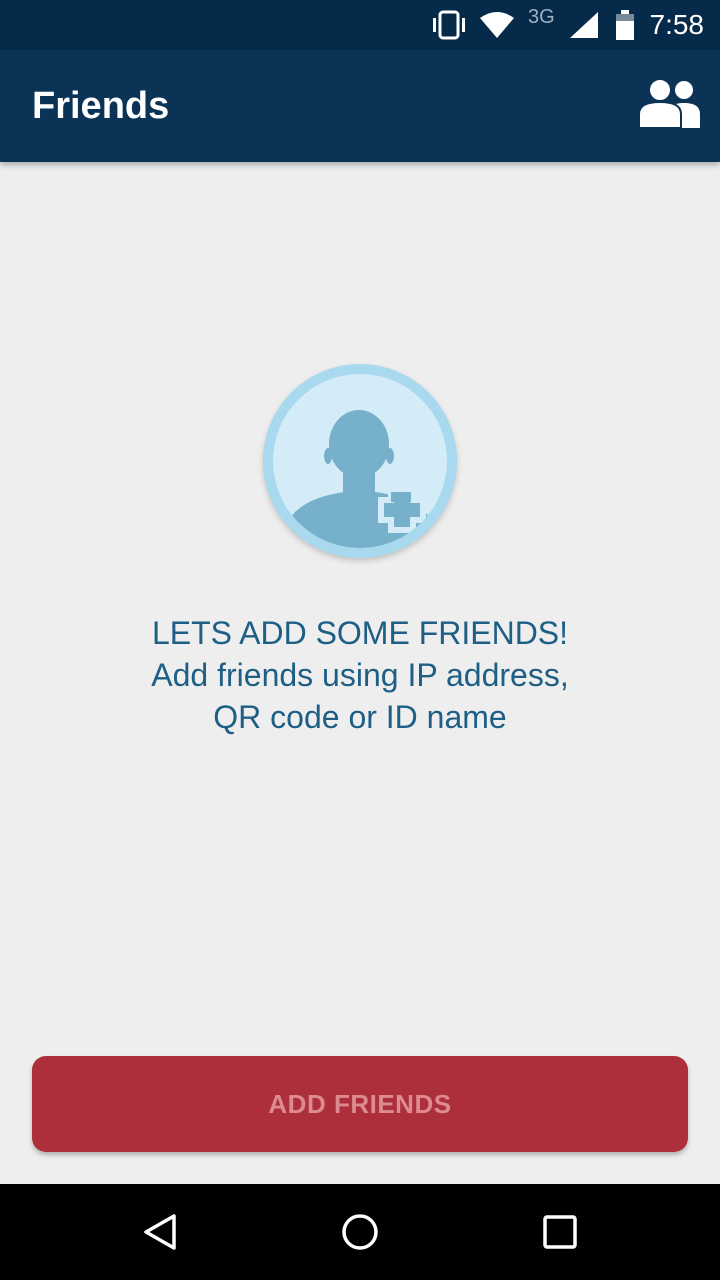 This screenshot has height=1280, width=720. Describe the element at coordinates (560, 1232) in the screenshot. I see `recents-icon` at that location.